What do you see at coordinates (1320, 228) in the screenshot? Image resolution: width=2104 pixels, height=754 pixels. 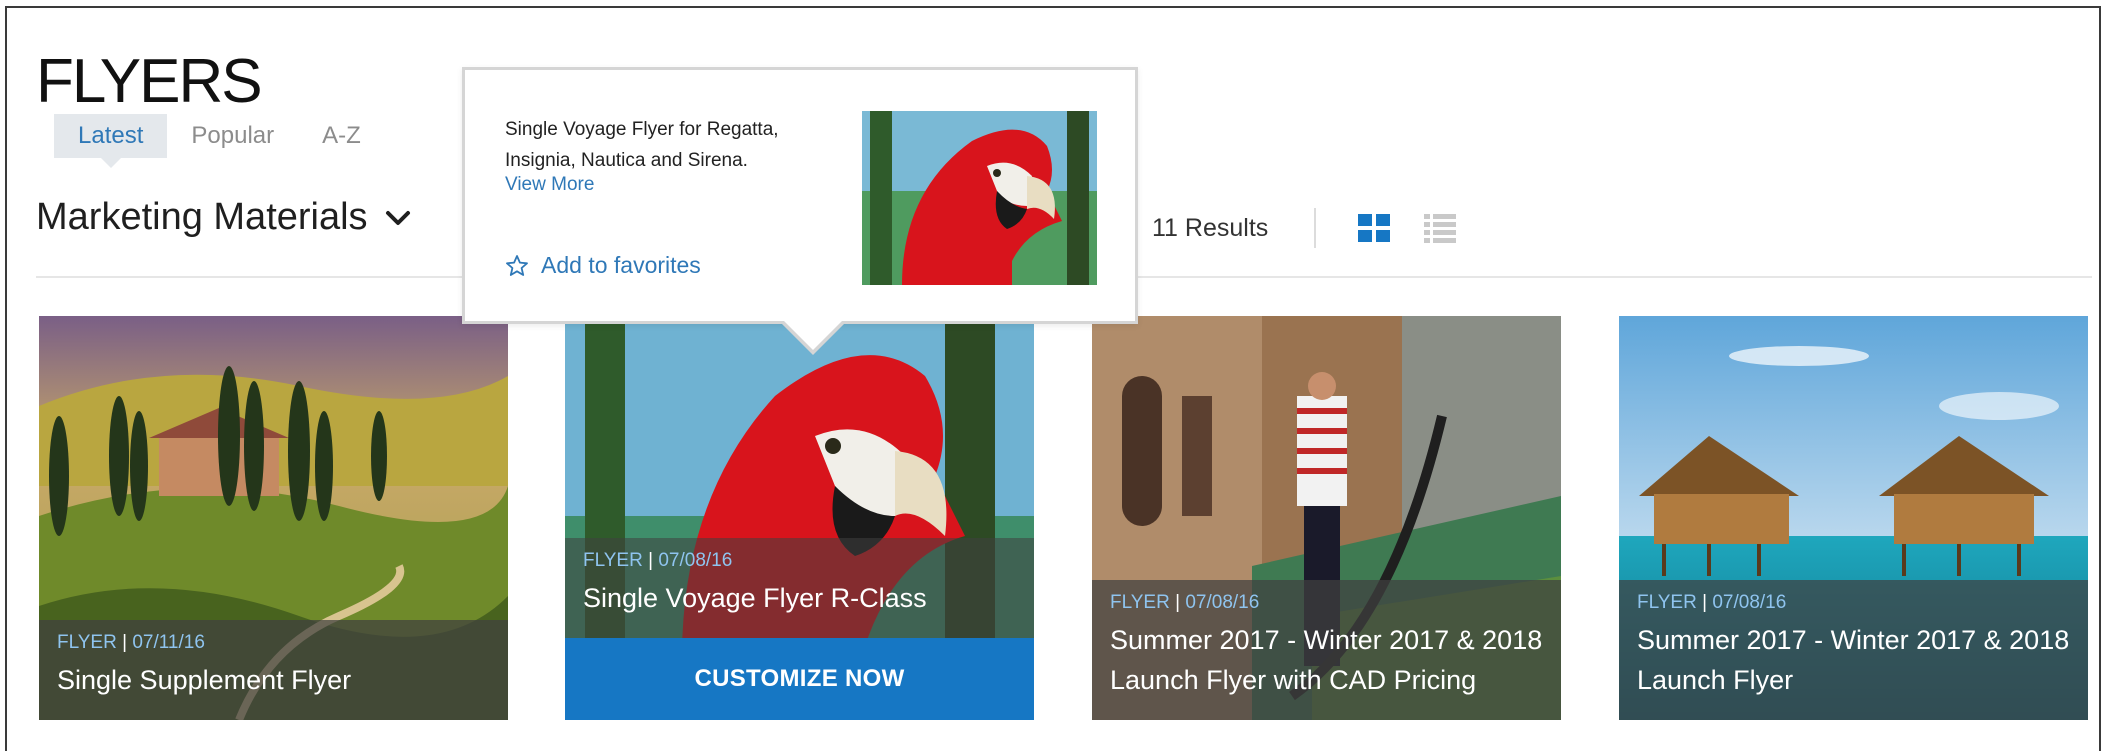 I see `results-toolbar: 11 Results` at bounding box center [1320, 228].